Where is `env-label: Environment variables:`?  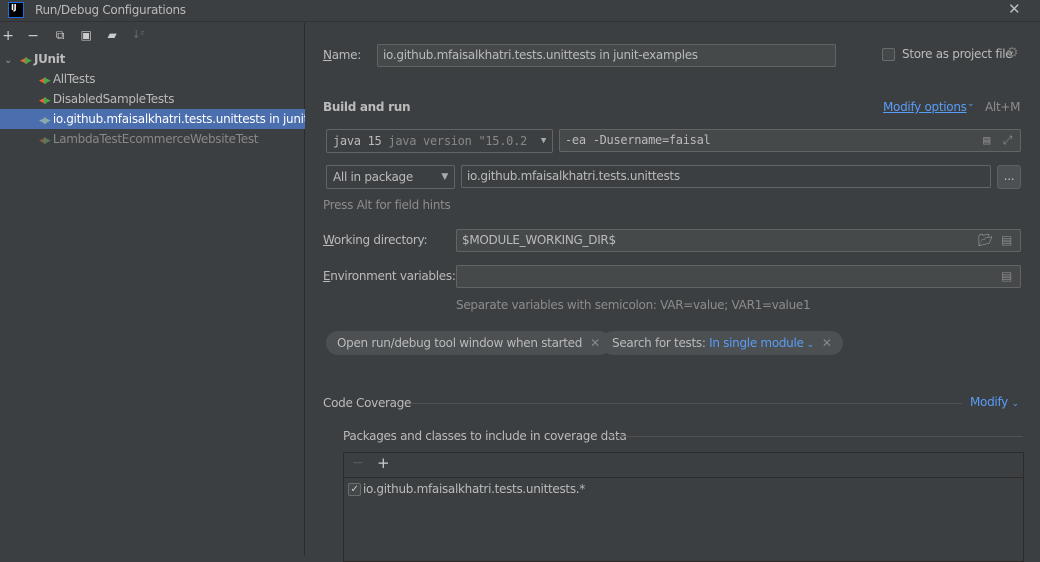 env-label: Environment variables: is located at coordinates (389, 276).